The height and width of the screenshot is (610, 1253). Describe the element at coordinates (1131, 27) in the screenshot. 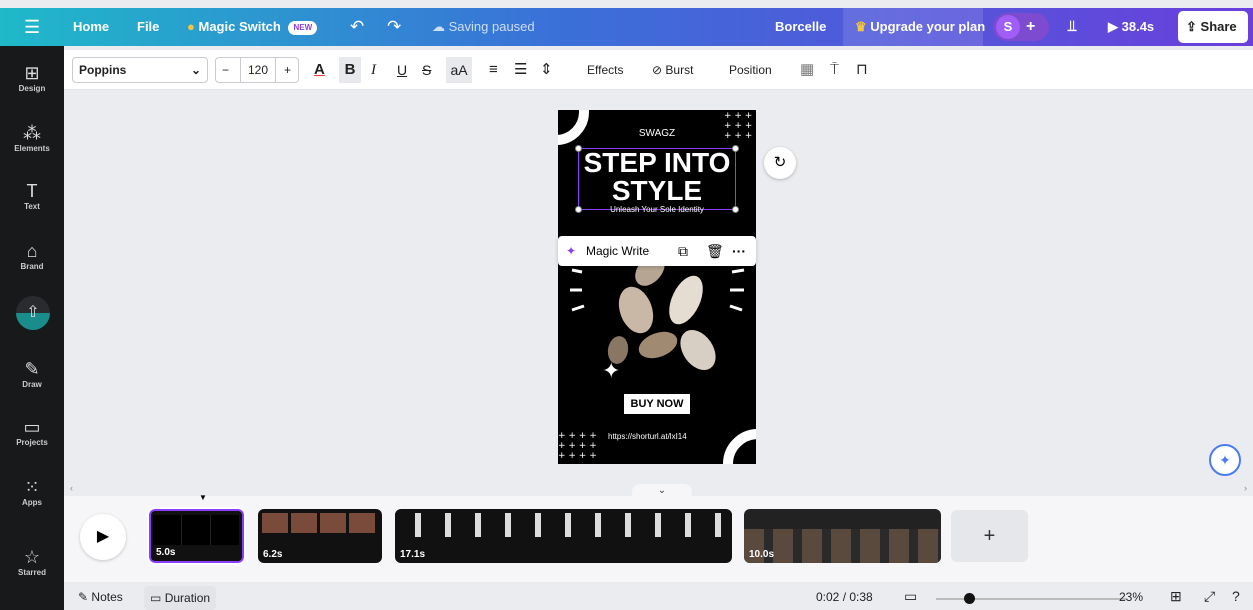

I see `present-button: ▶ 38.4s` at that location.